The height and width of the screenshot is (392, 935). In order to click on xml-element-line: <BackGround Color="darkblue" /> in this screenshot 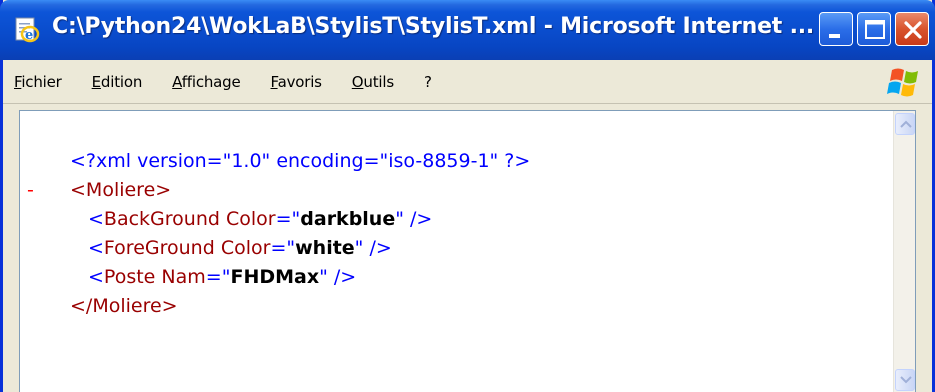, I will do `click(260, 219)`.